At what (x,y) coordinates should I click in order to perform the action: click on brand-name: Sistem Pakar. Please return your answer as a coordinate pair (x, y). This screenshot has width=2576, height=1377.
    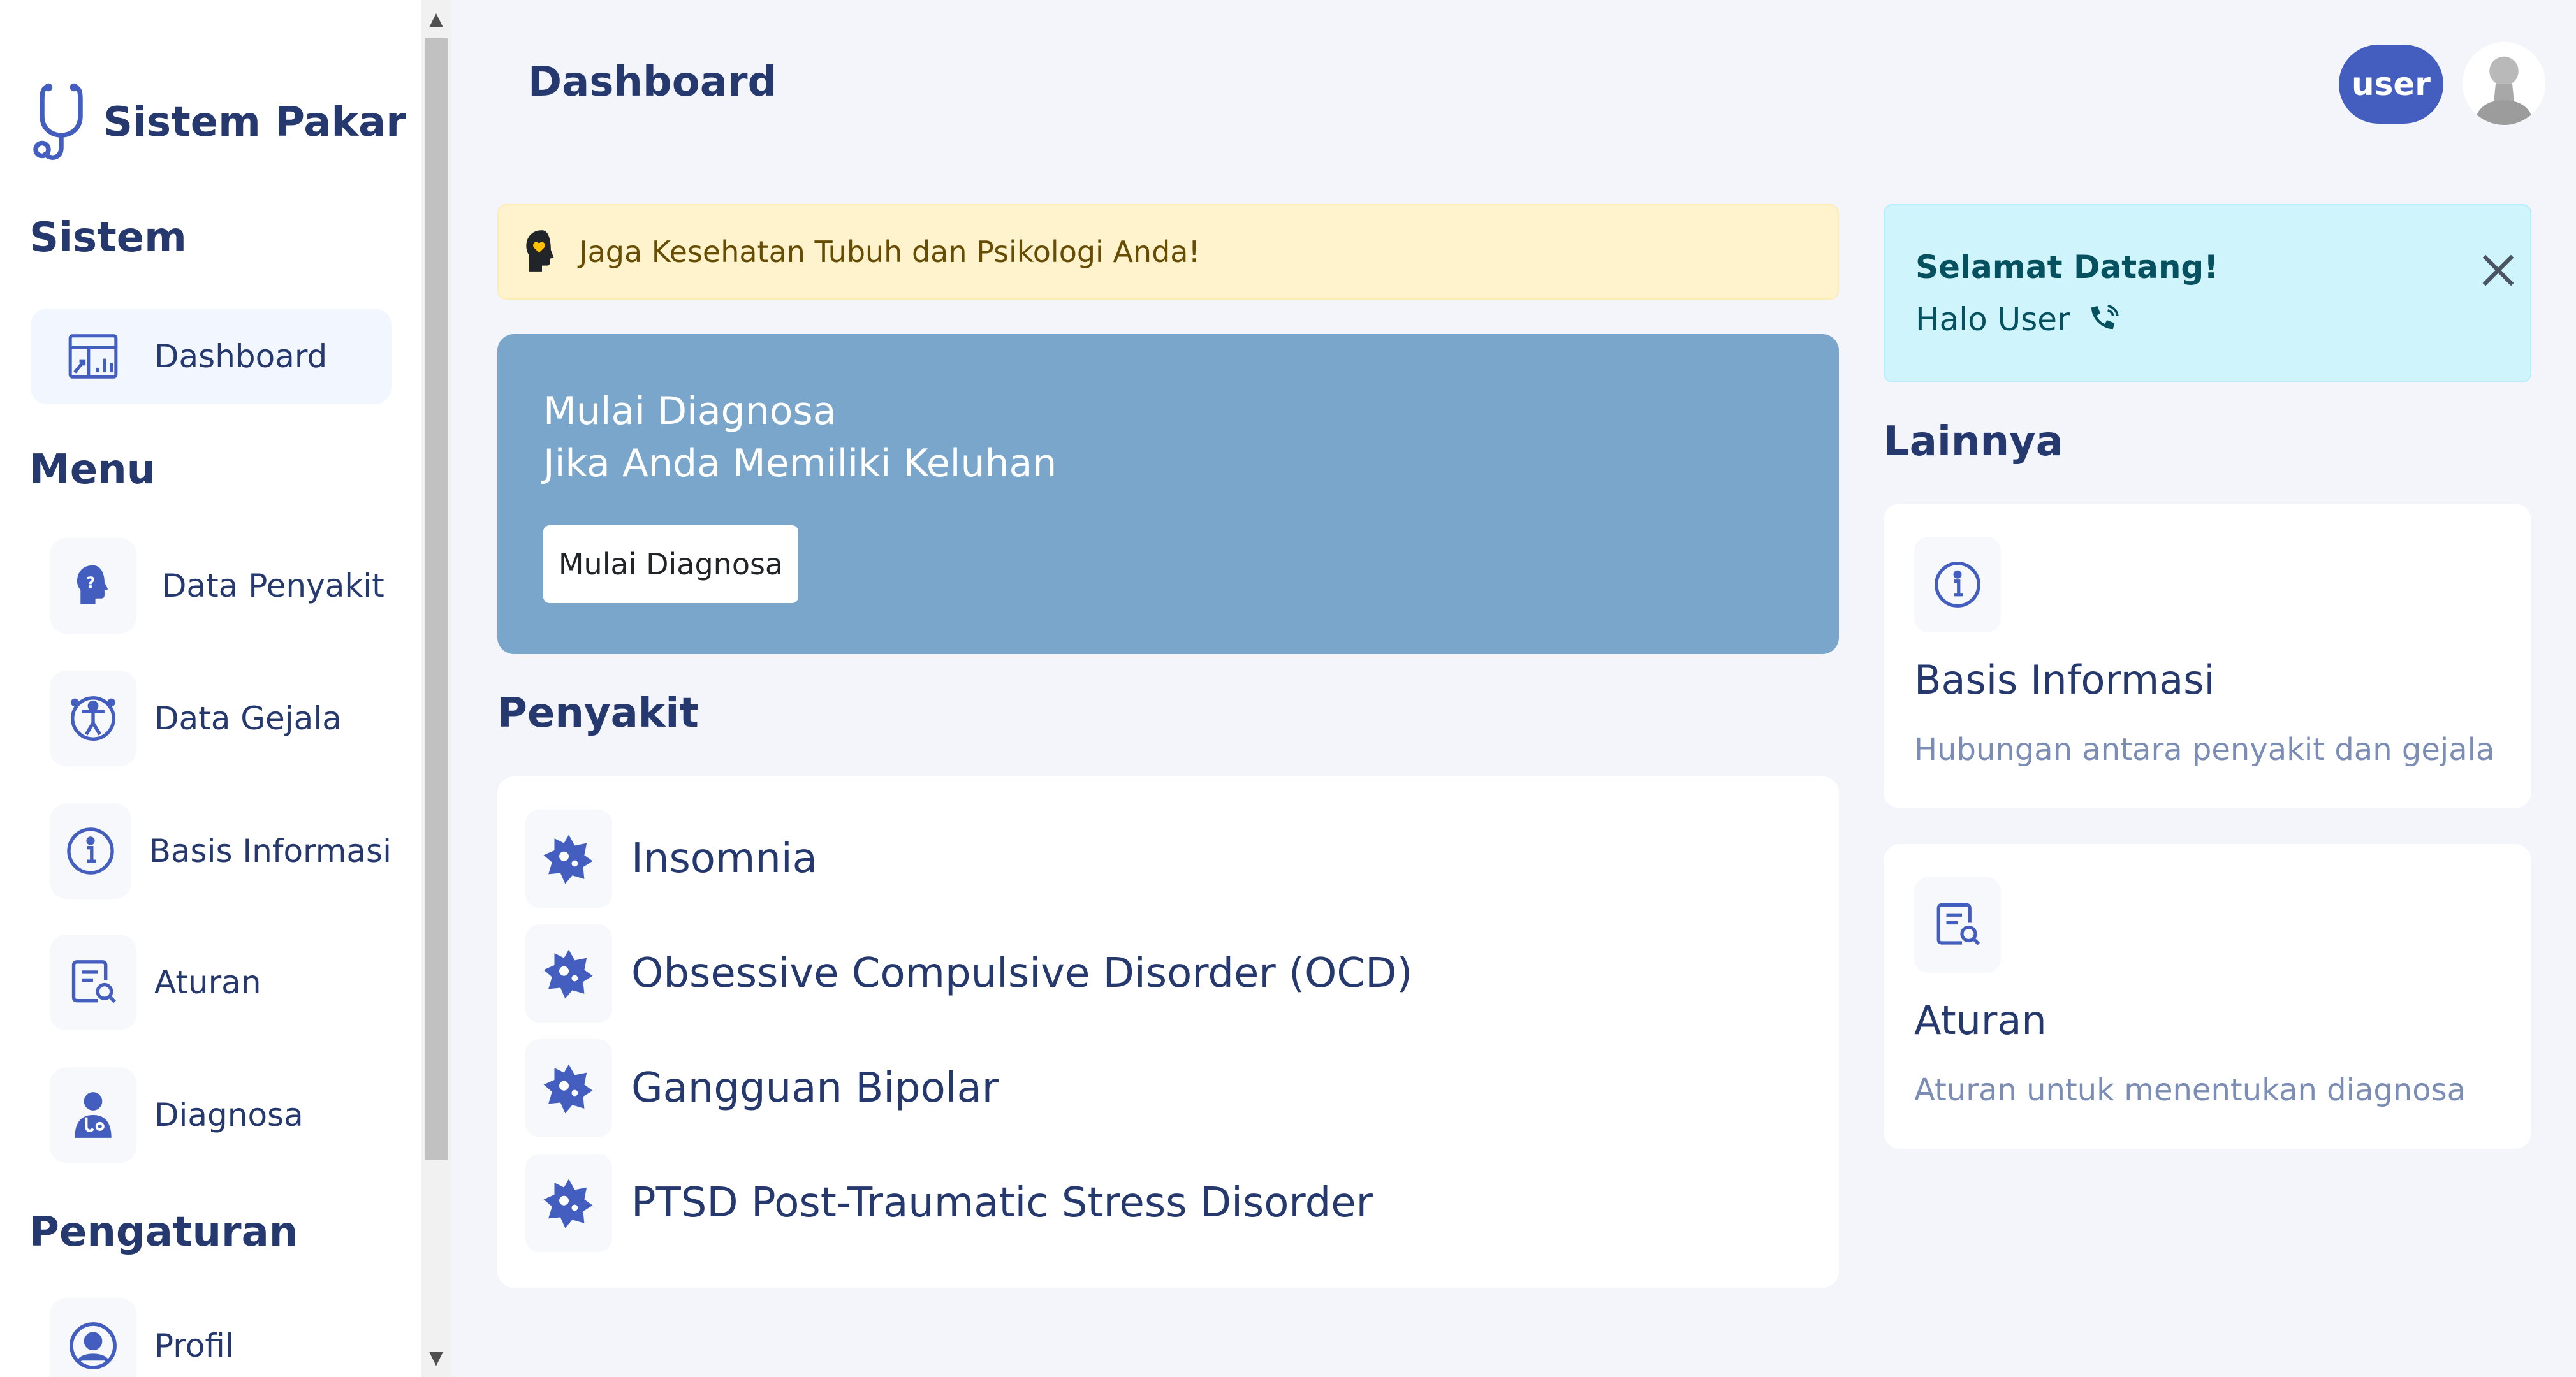
    Looking at the image, I should click on (254, 122).